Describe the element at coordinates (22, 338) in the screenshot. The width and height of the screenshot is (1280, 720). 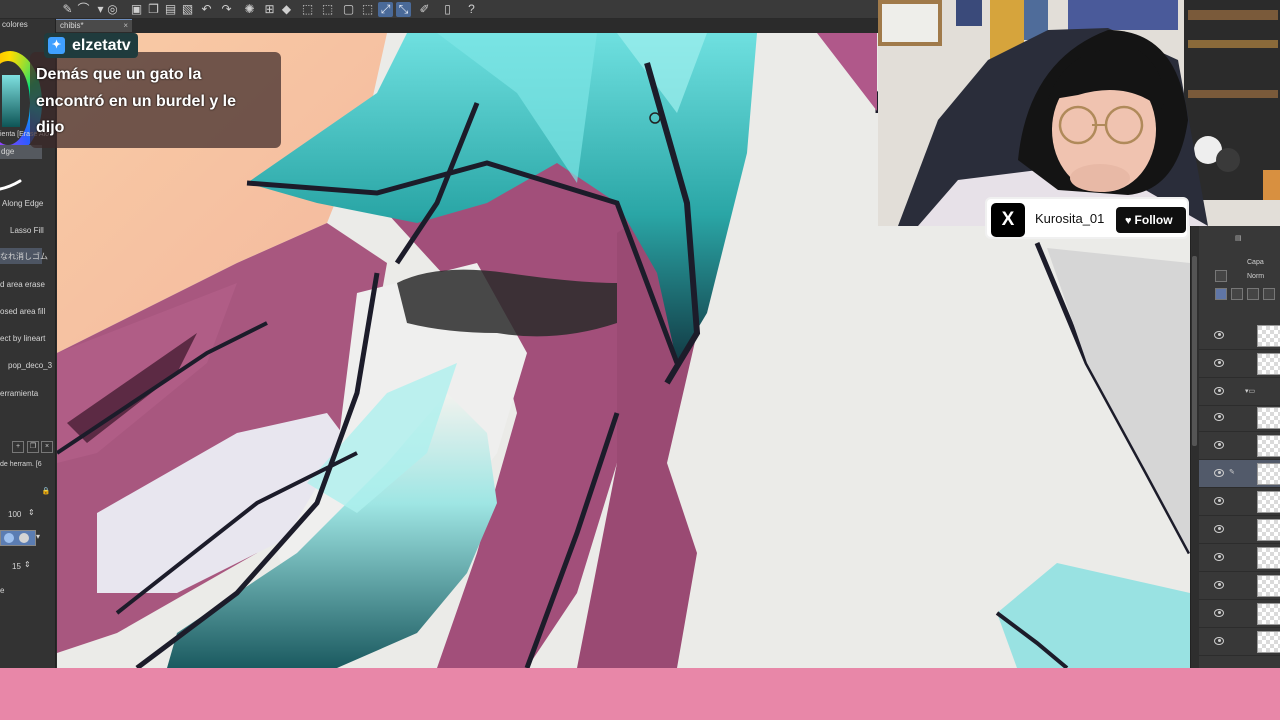
I see `subtool-item: ect by lineart` at that location.